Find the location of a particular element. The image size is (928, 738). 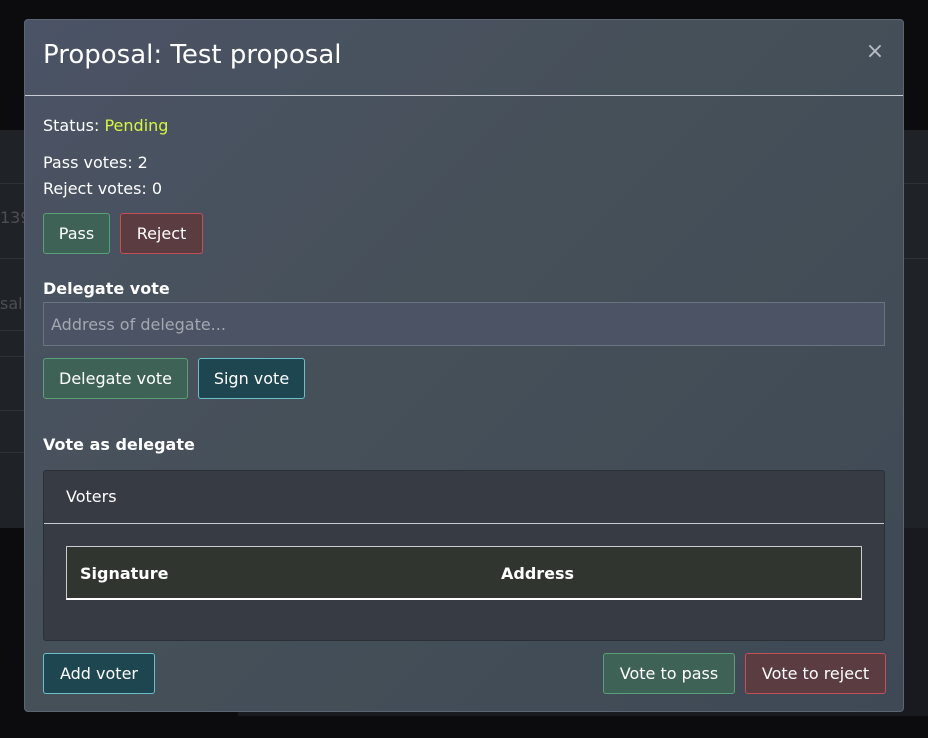

status-label: Status: is located at coordinates (71, 125).